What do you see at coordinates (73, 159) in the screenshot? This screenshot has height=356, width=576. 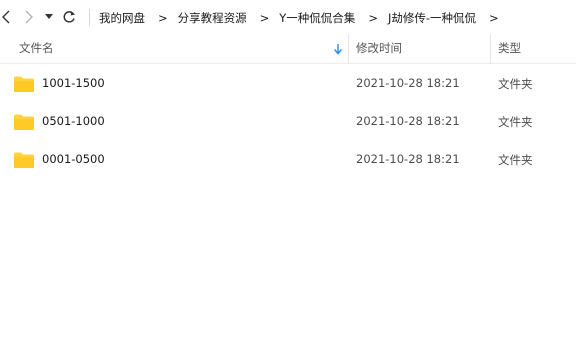 I see `file-name: 0001-0500` at bounding box center [73, 159].